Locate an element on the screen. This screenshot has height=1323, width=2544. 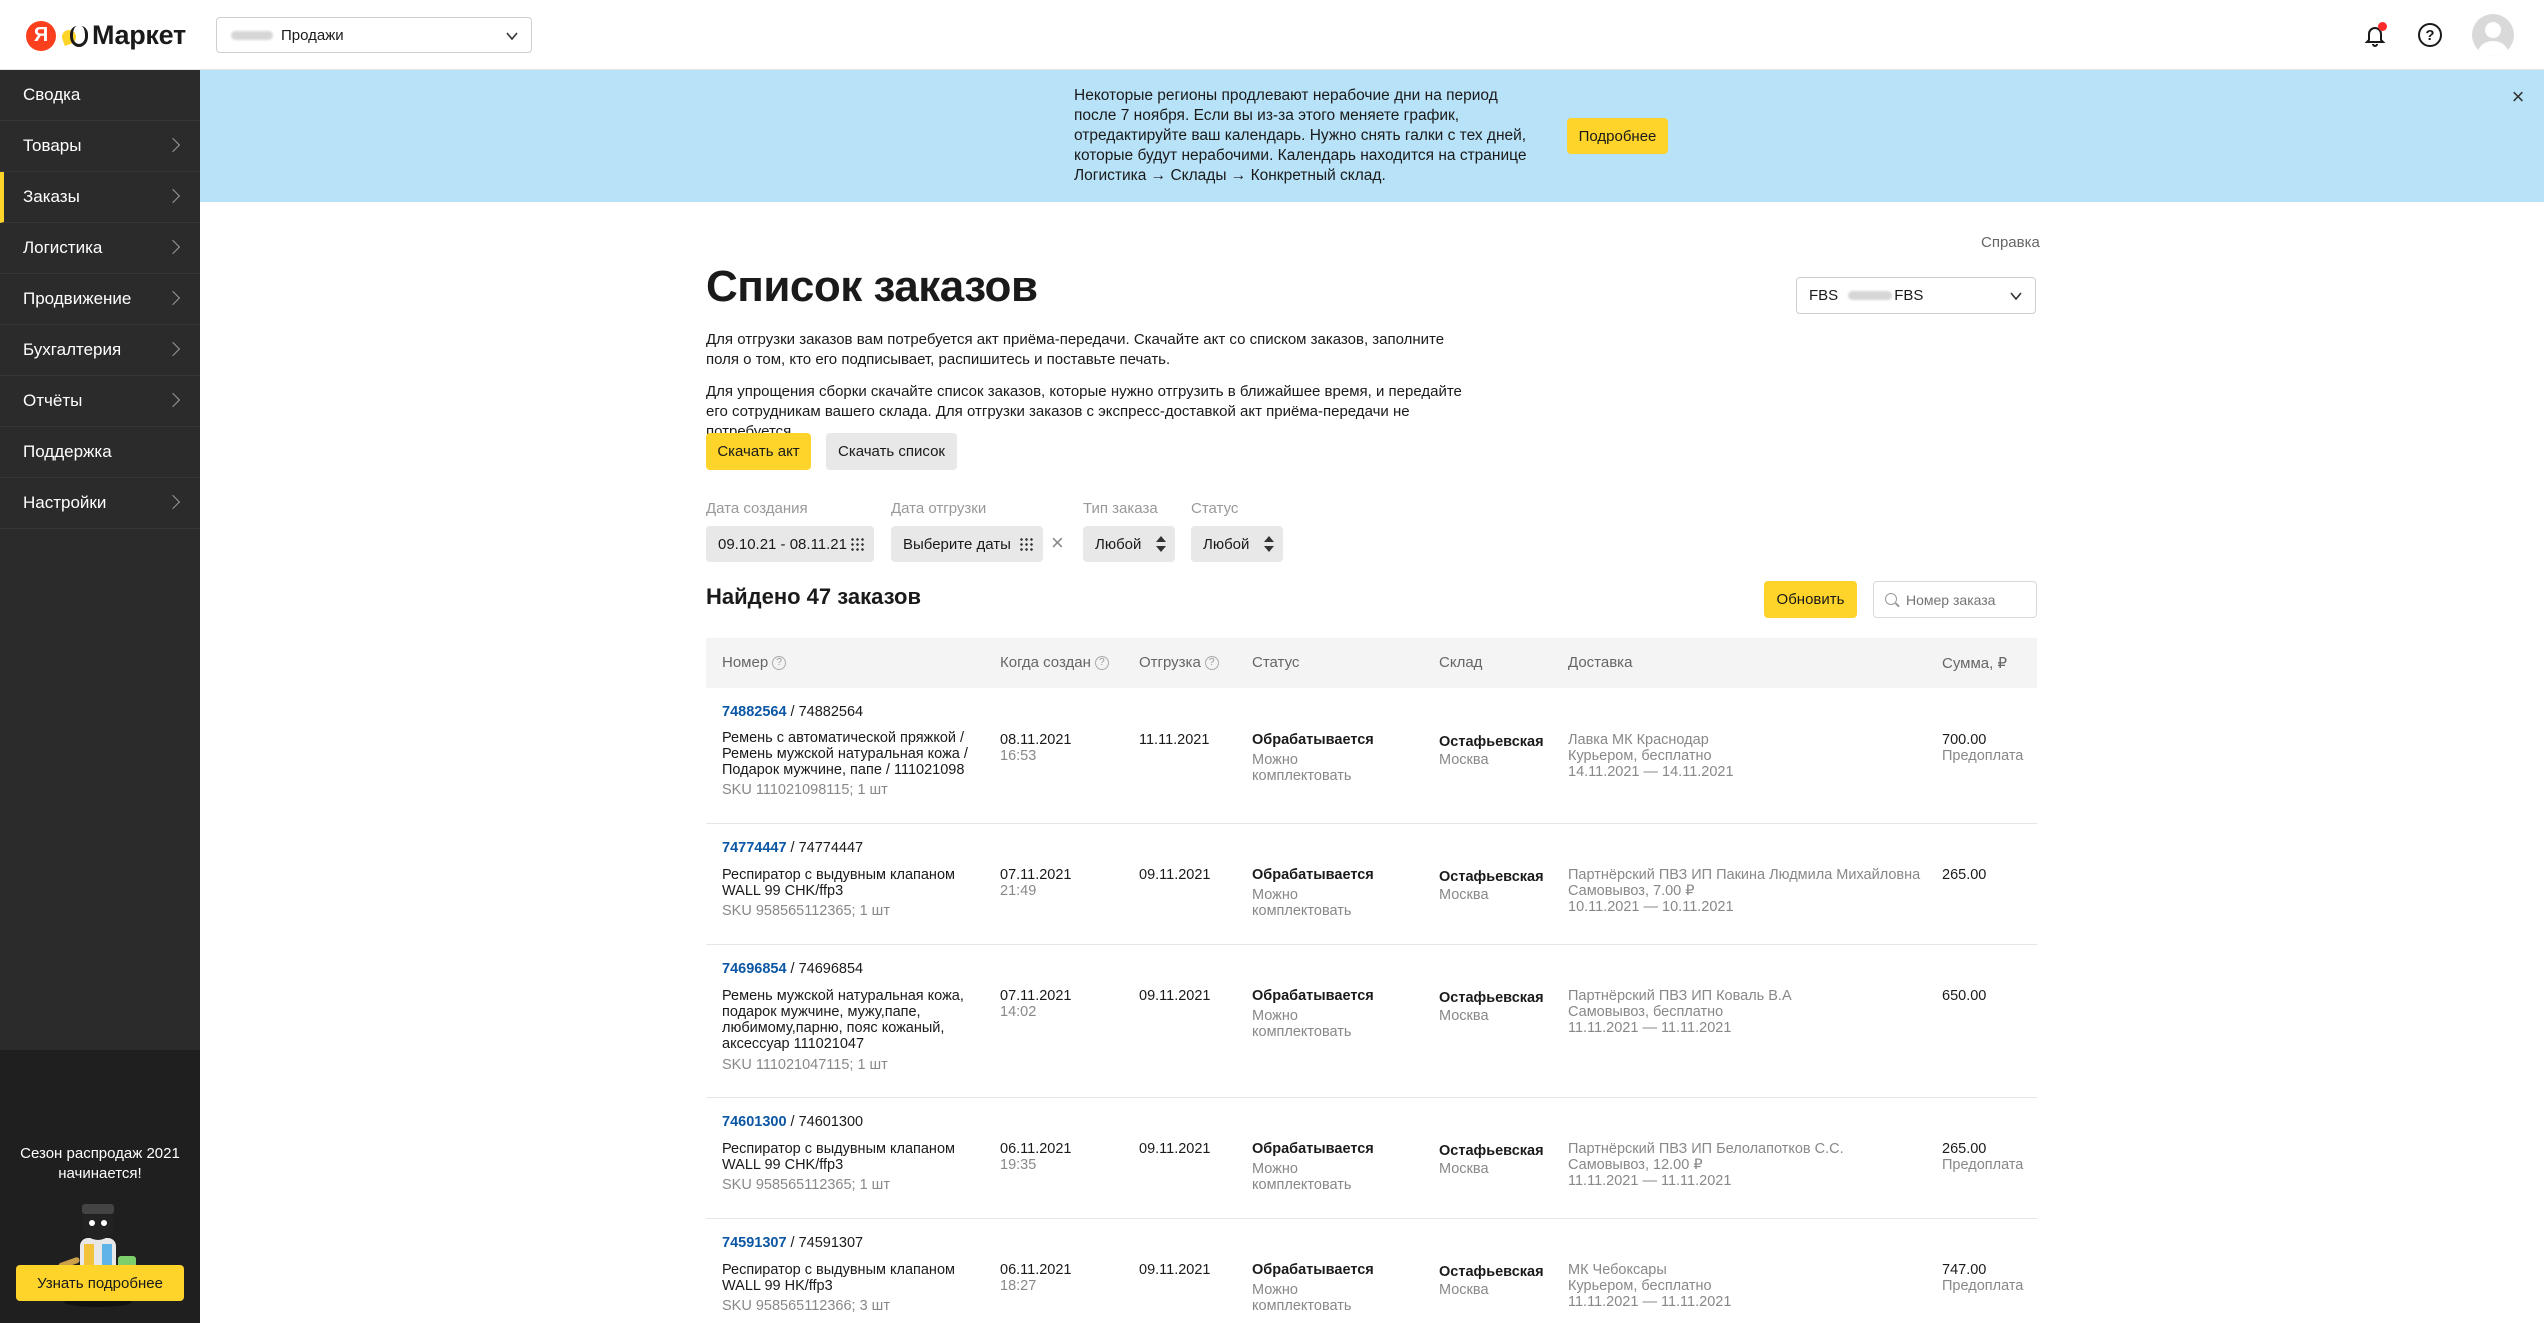
store-select: FBS FBS is located at coordinates (1916, 295).